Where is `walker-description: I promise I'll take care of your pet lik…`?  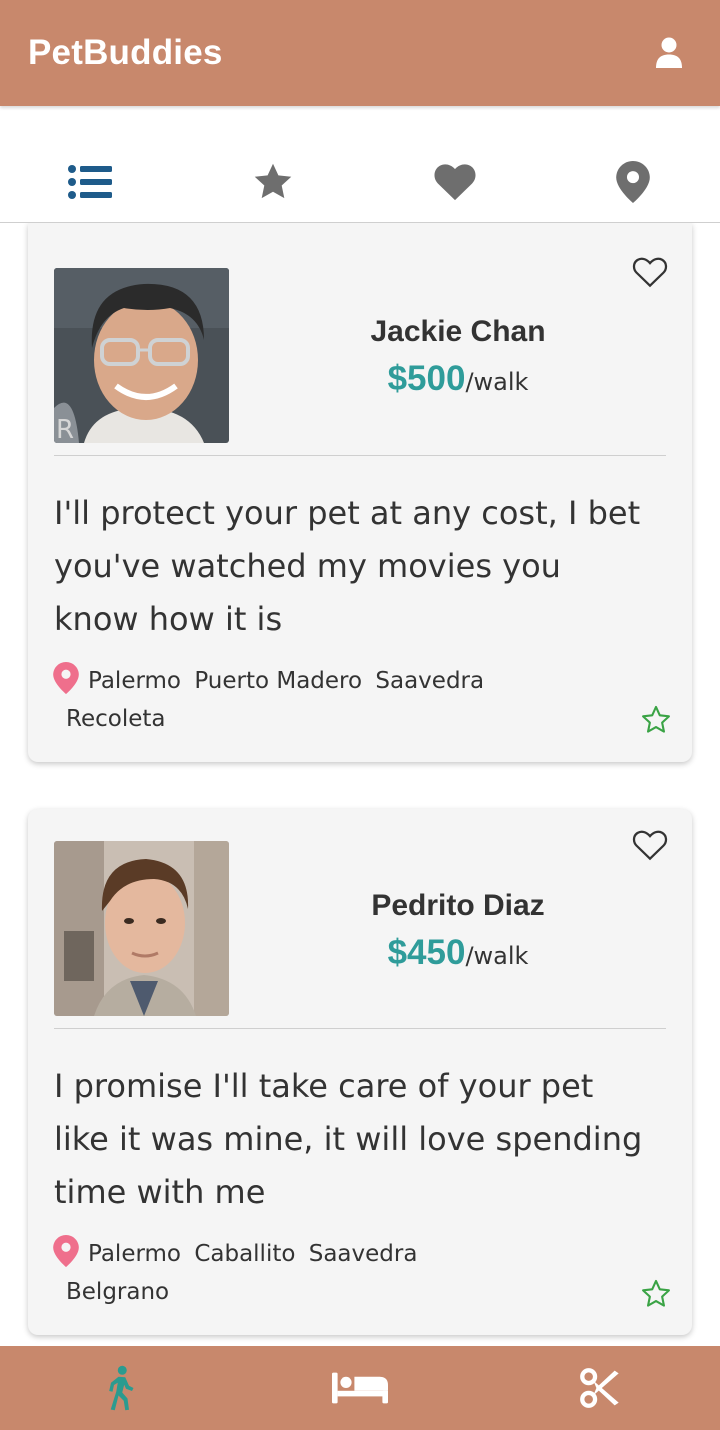 walker-description: I promise I'll take care of your pet lik… is located at coordinates (348, 1139).